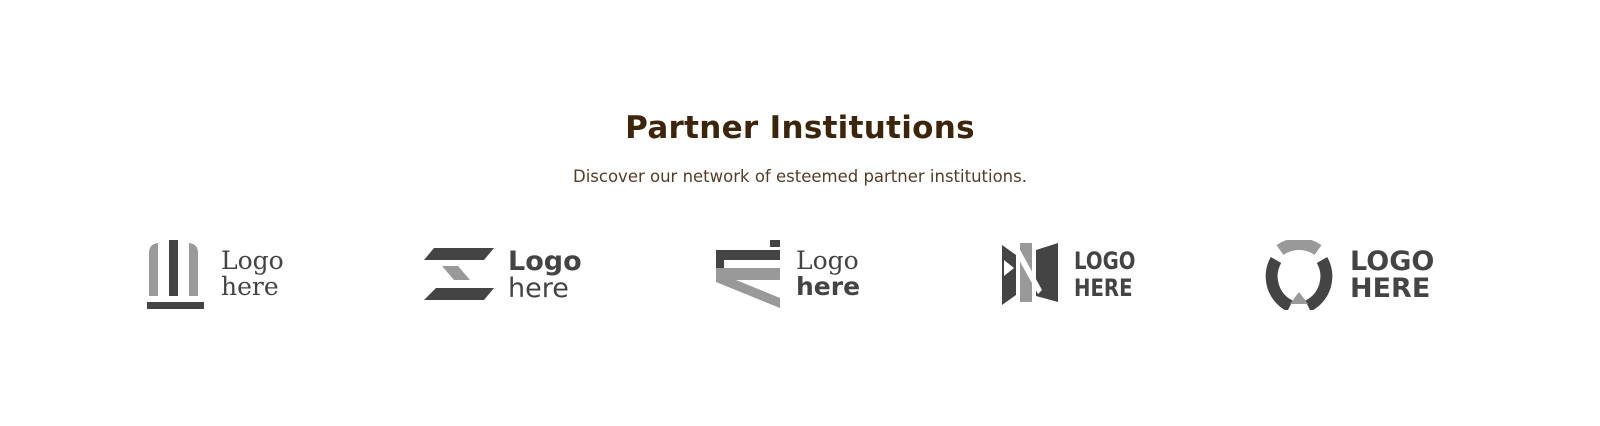  What do you see at coordinates (1392, 261) in the screenshot?
I see `logo-5-line1: LOGO` at bounding box center [1392, 261].